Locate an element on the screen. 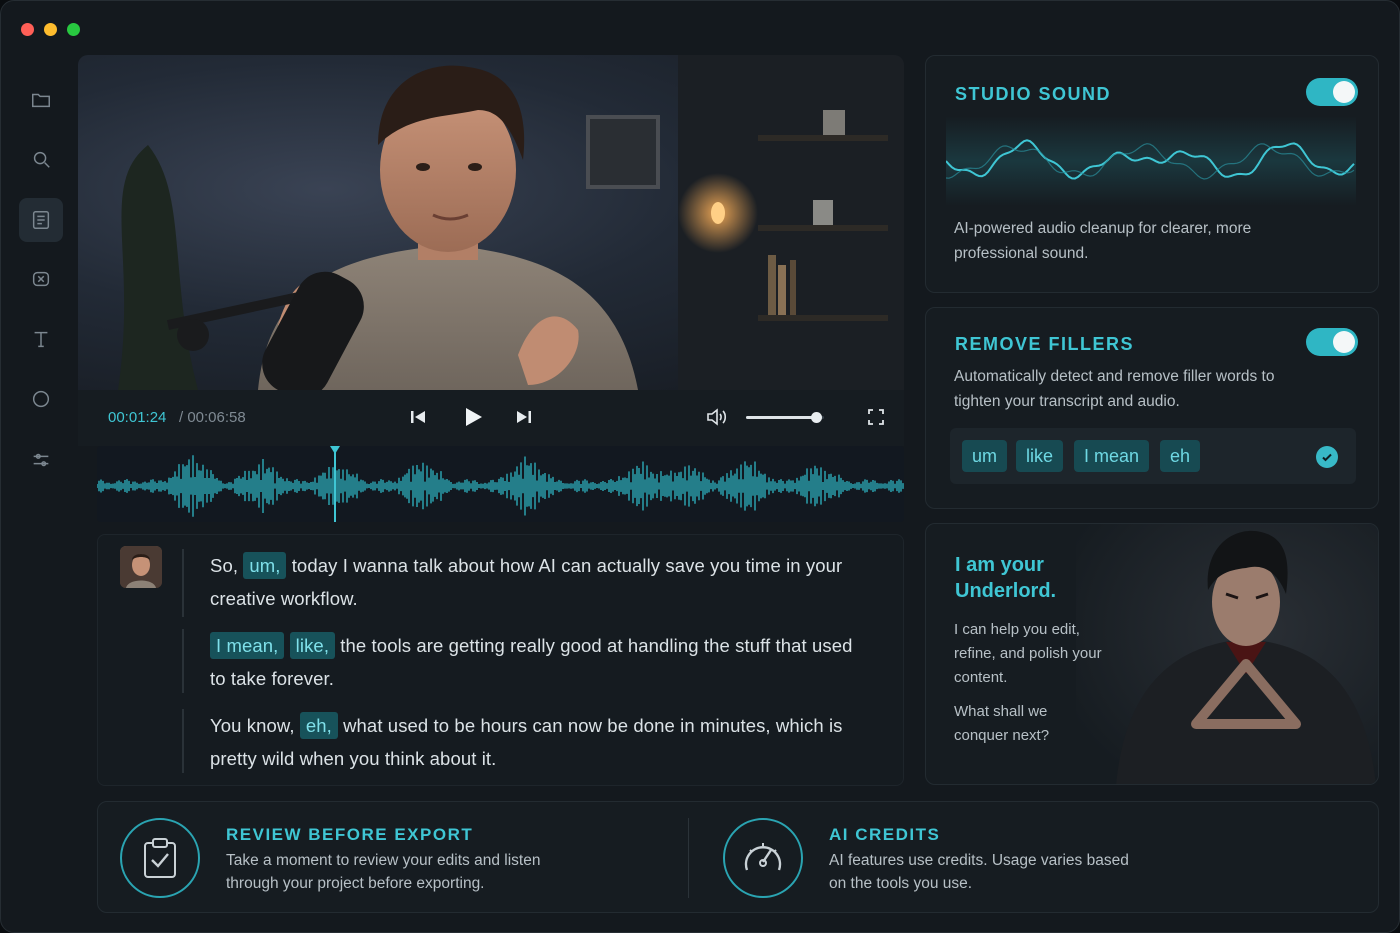  remove-fillers-toggle is located at coordinates (1332, 342).